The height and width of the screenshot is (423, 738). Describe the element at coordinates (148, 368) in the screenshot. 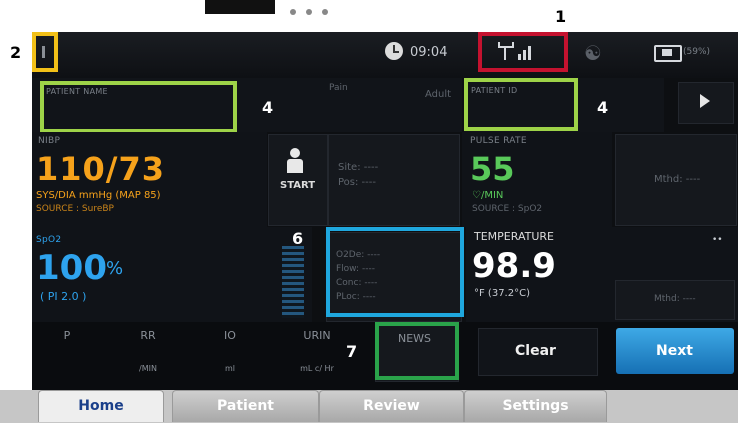

I see `param-rr-unit: /MIN` at that location.